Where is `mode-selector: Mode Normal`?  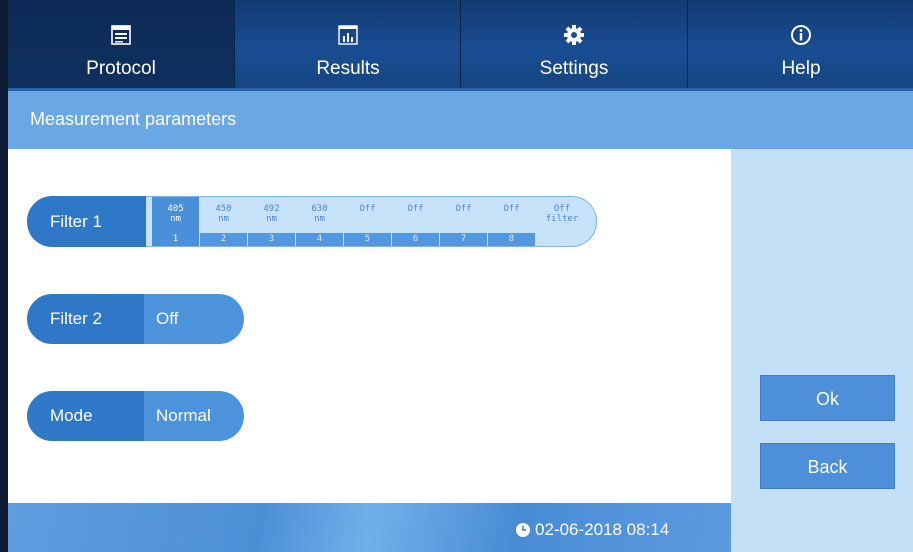
mode-selector: Mode Normal is located at coordinates (135, 416).